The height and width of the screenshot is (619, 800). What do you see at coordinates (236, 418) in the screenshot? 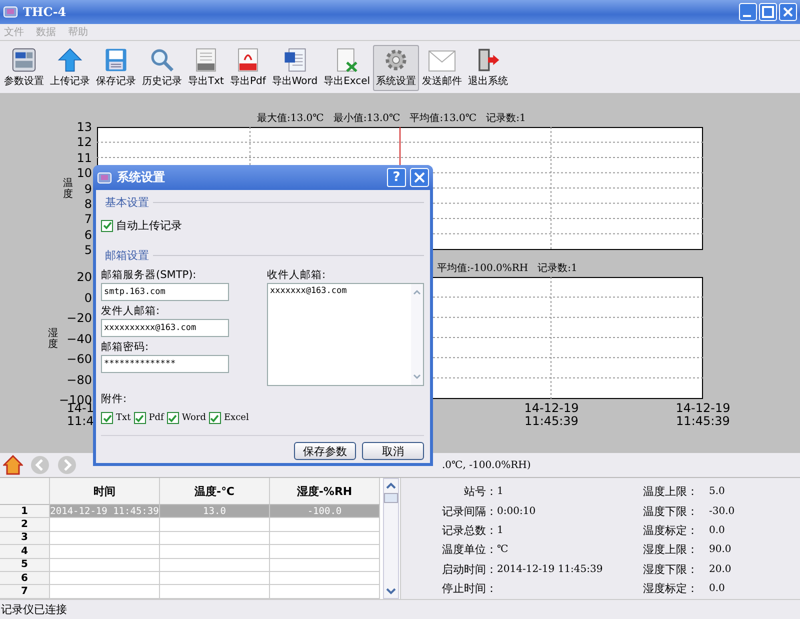
I see `checkbox-label: Excel` at bounding box center [236, 418].